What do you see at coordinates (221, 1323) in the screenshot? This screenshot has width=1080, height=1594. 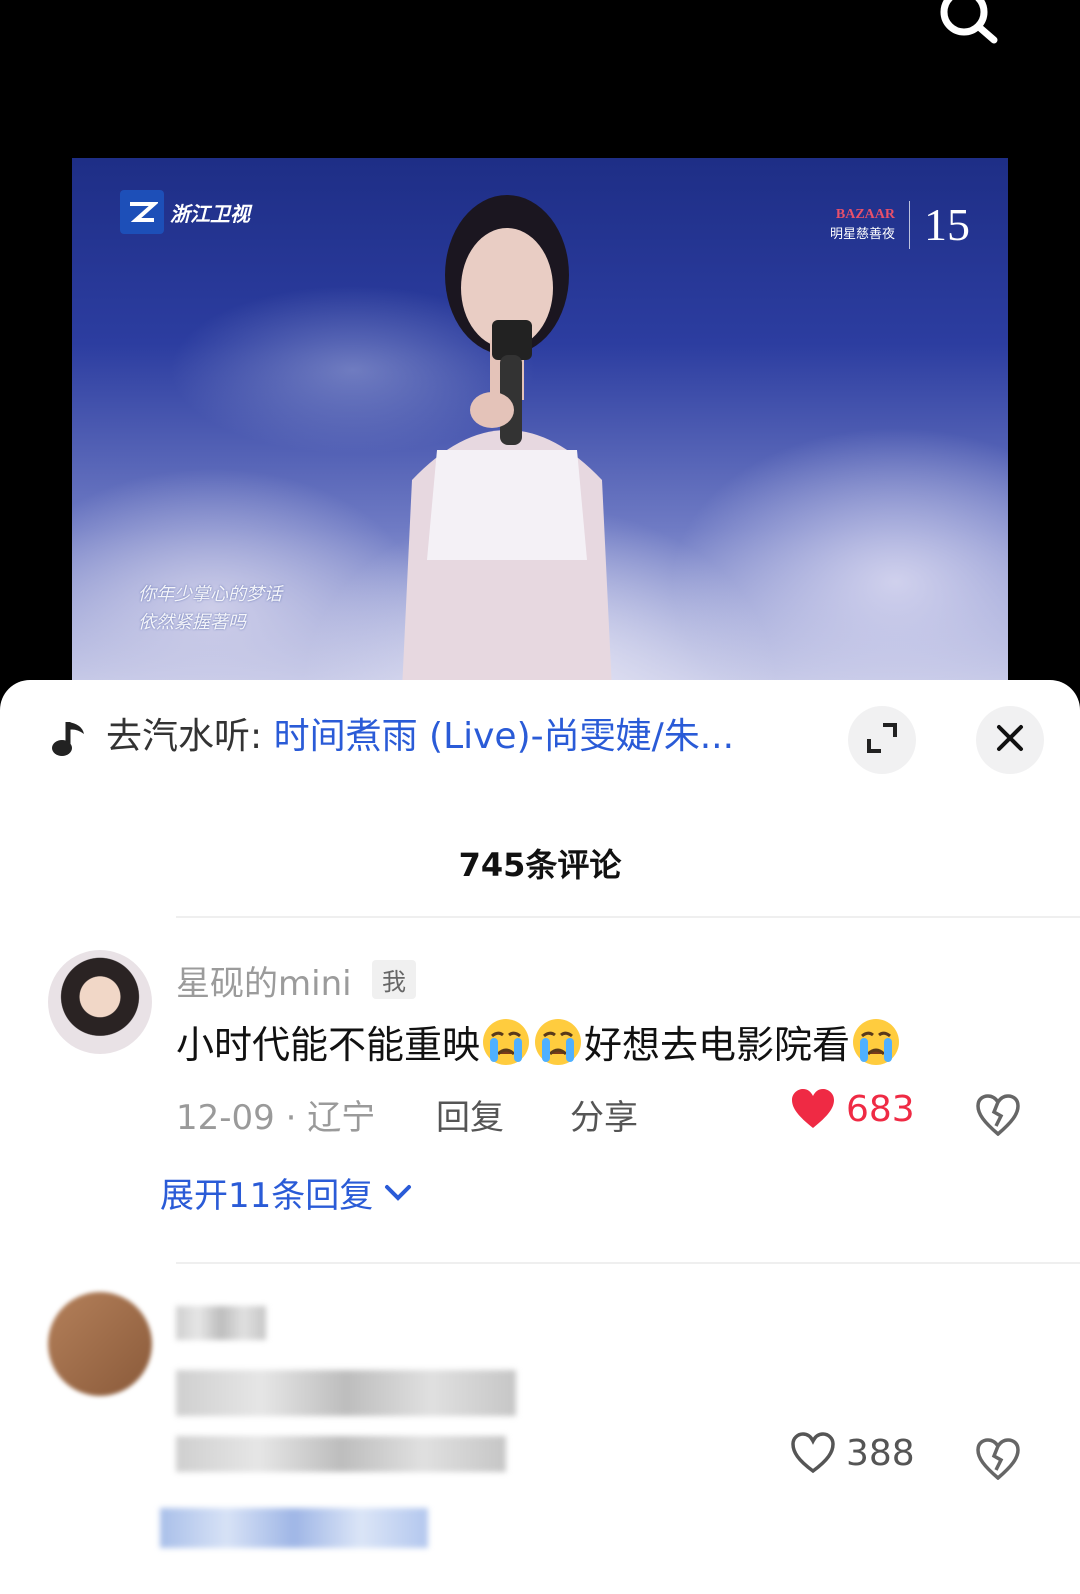 I see `blurred-username` at bounding box center [221, 1323].